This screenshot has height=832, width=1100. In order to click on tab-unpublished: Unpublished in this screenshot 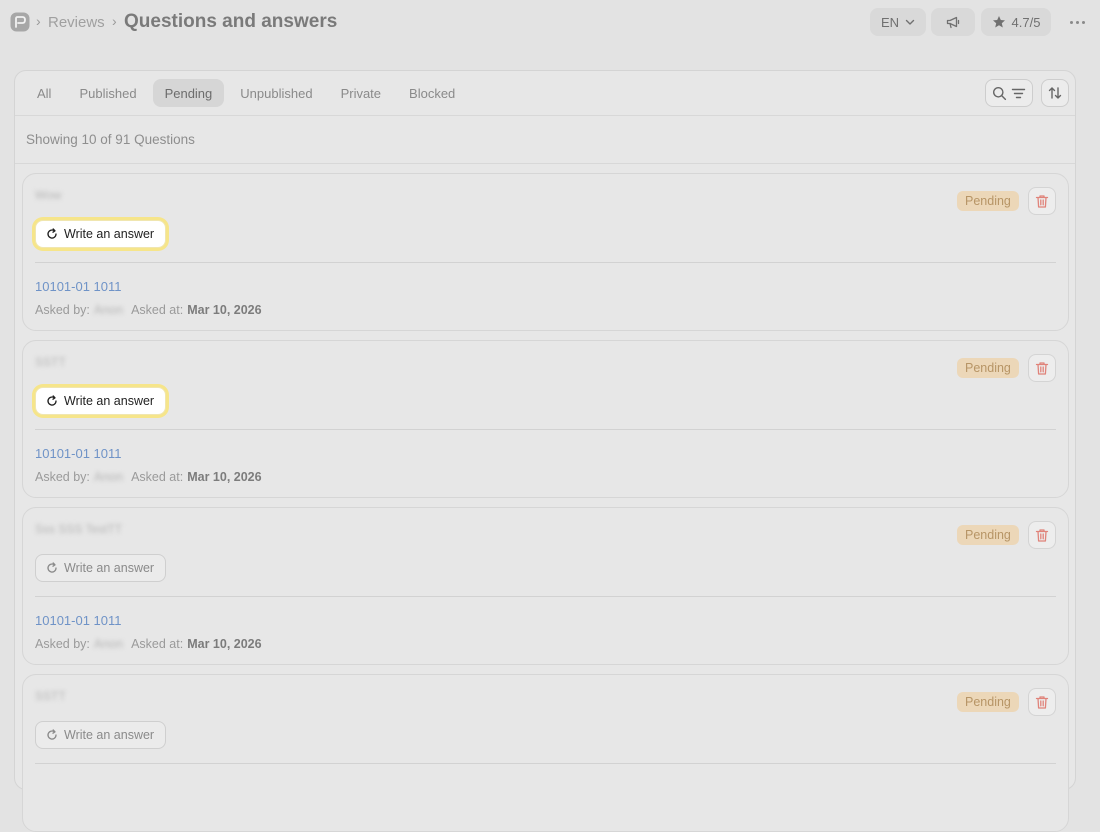, I will do `click(276, 93)`.